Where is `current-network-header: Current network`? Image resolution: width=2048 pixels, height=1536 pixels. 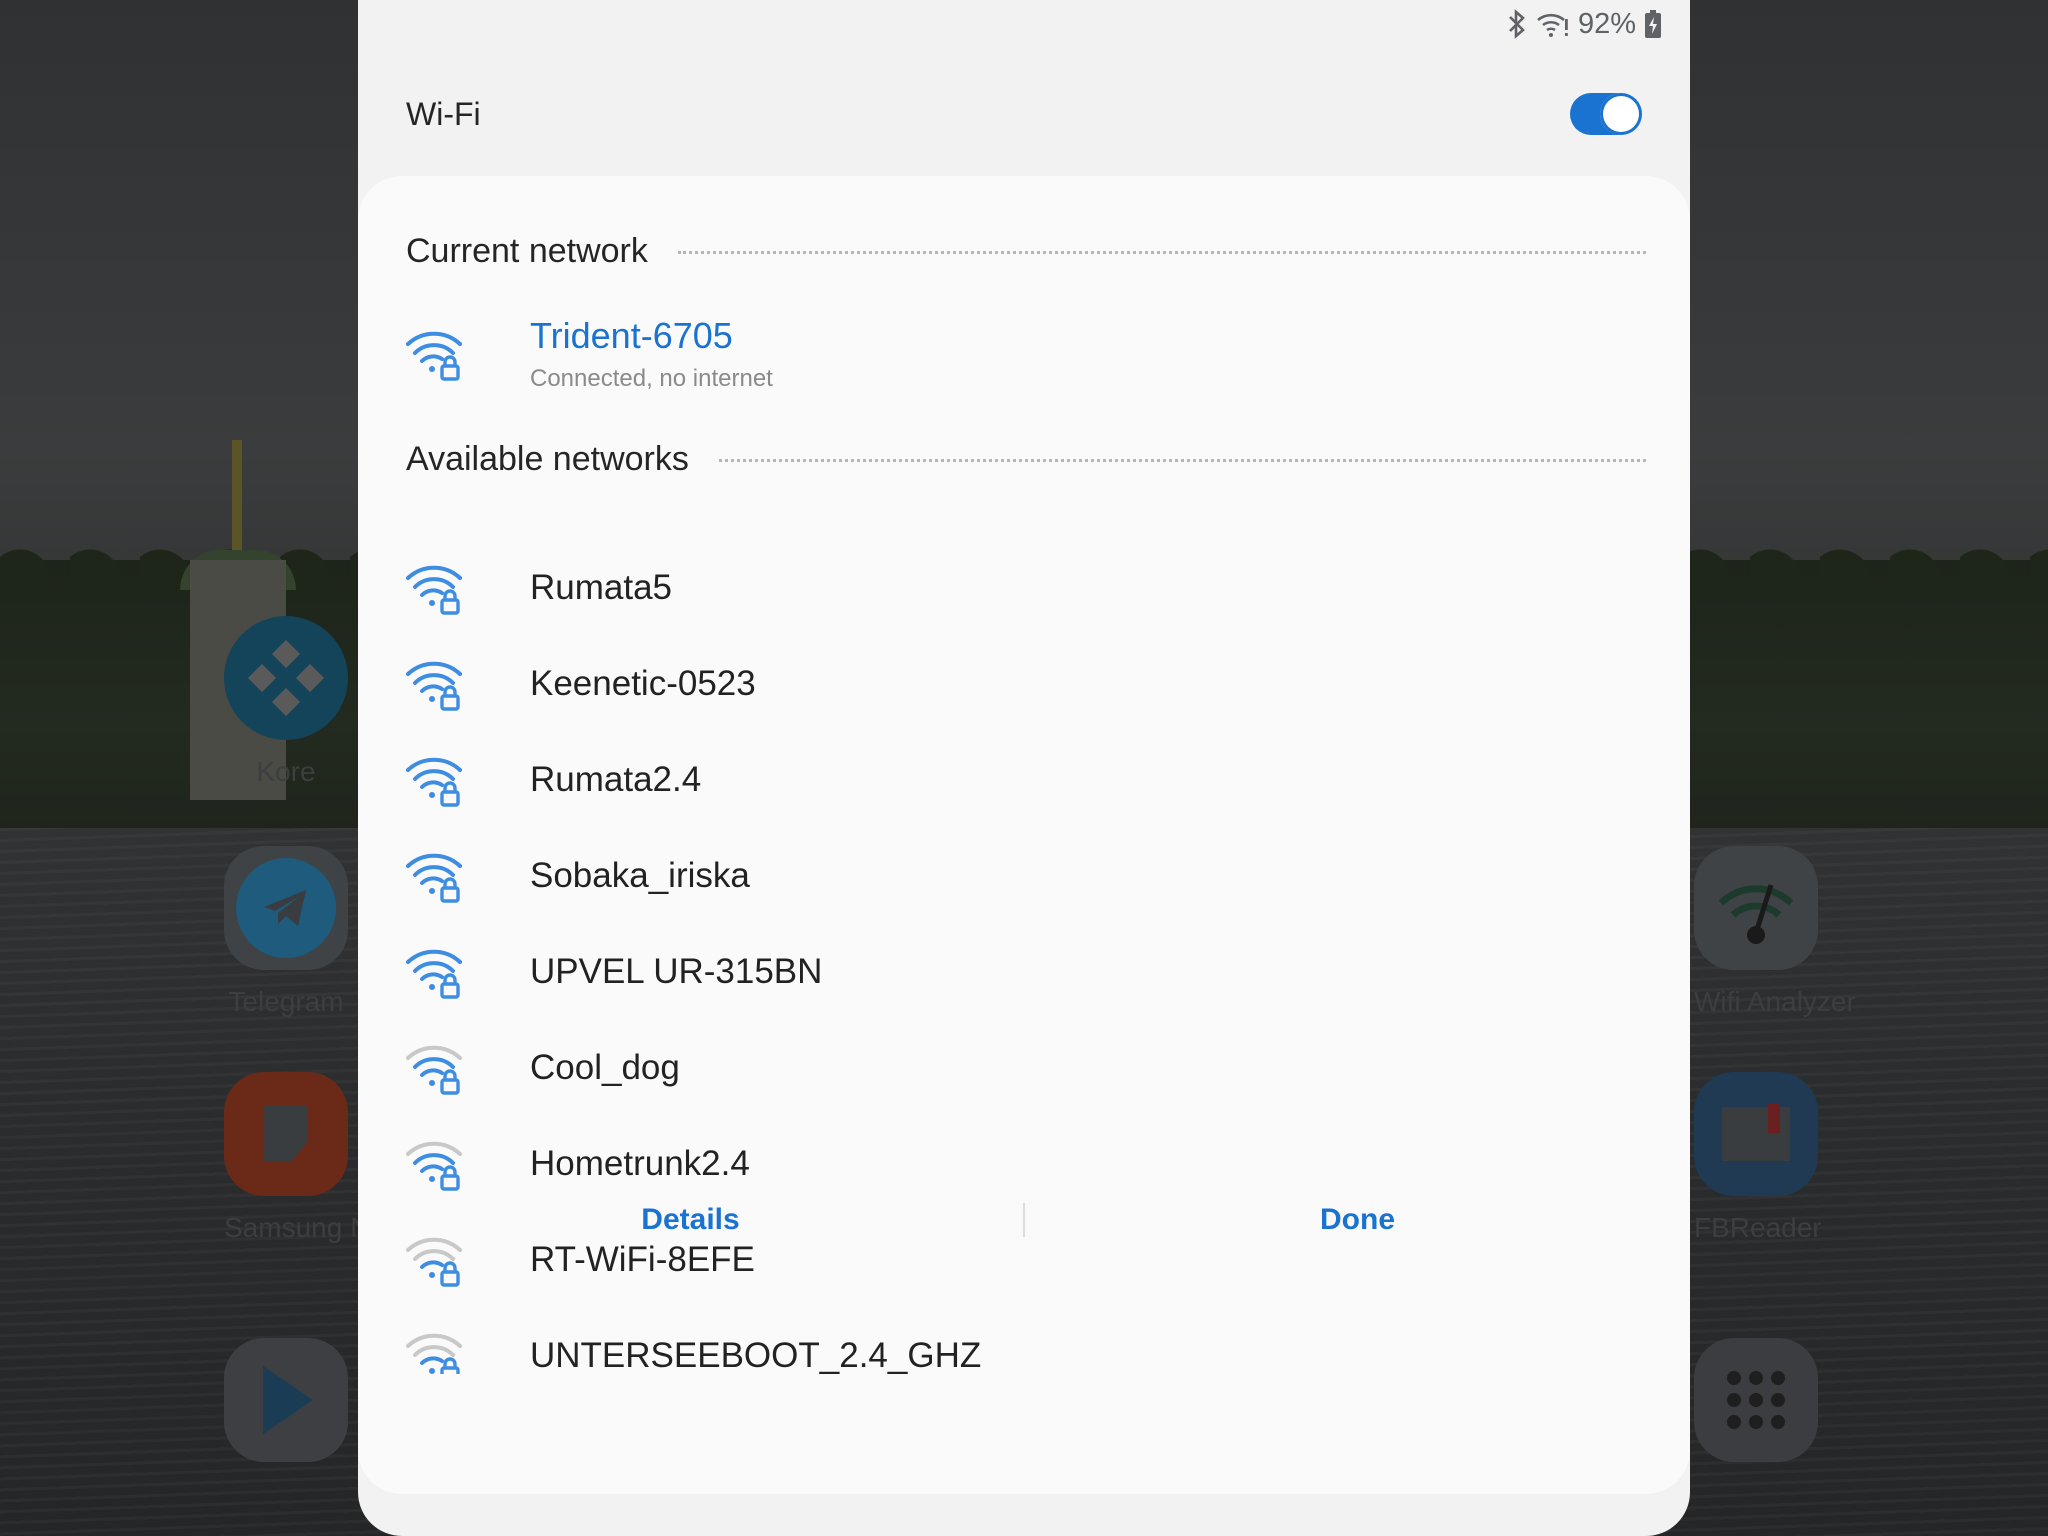
current-network-header: Current network is located at coordinates (1026, 251).